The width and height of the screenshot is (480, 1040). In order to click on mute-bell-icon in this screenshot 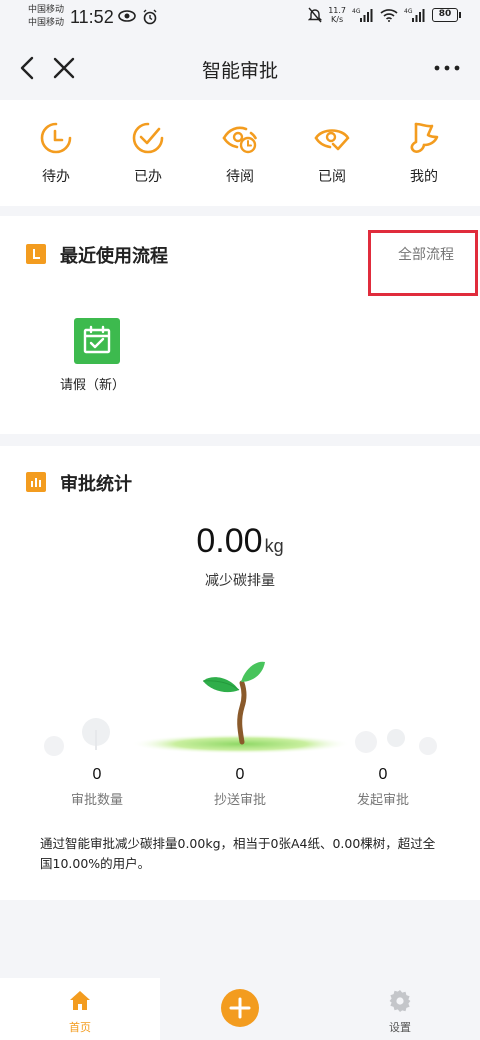, I will do `click(315, 15)`.